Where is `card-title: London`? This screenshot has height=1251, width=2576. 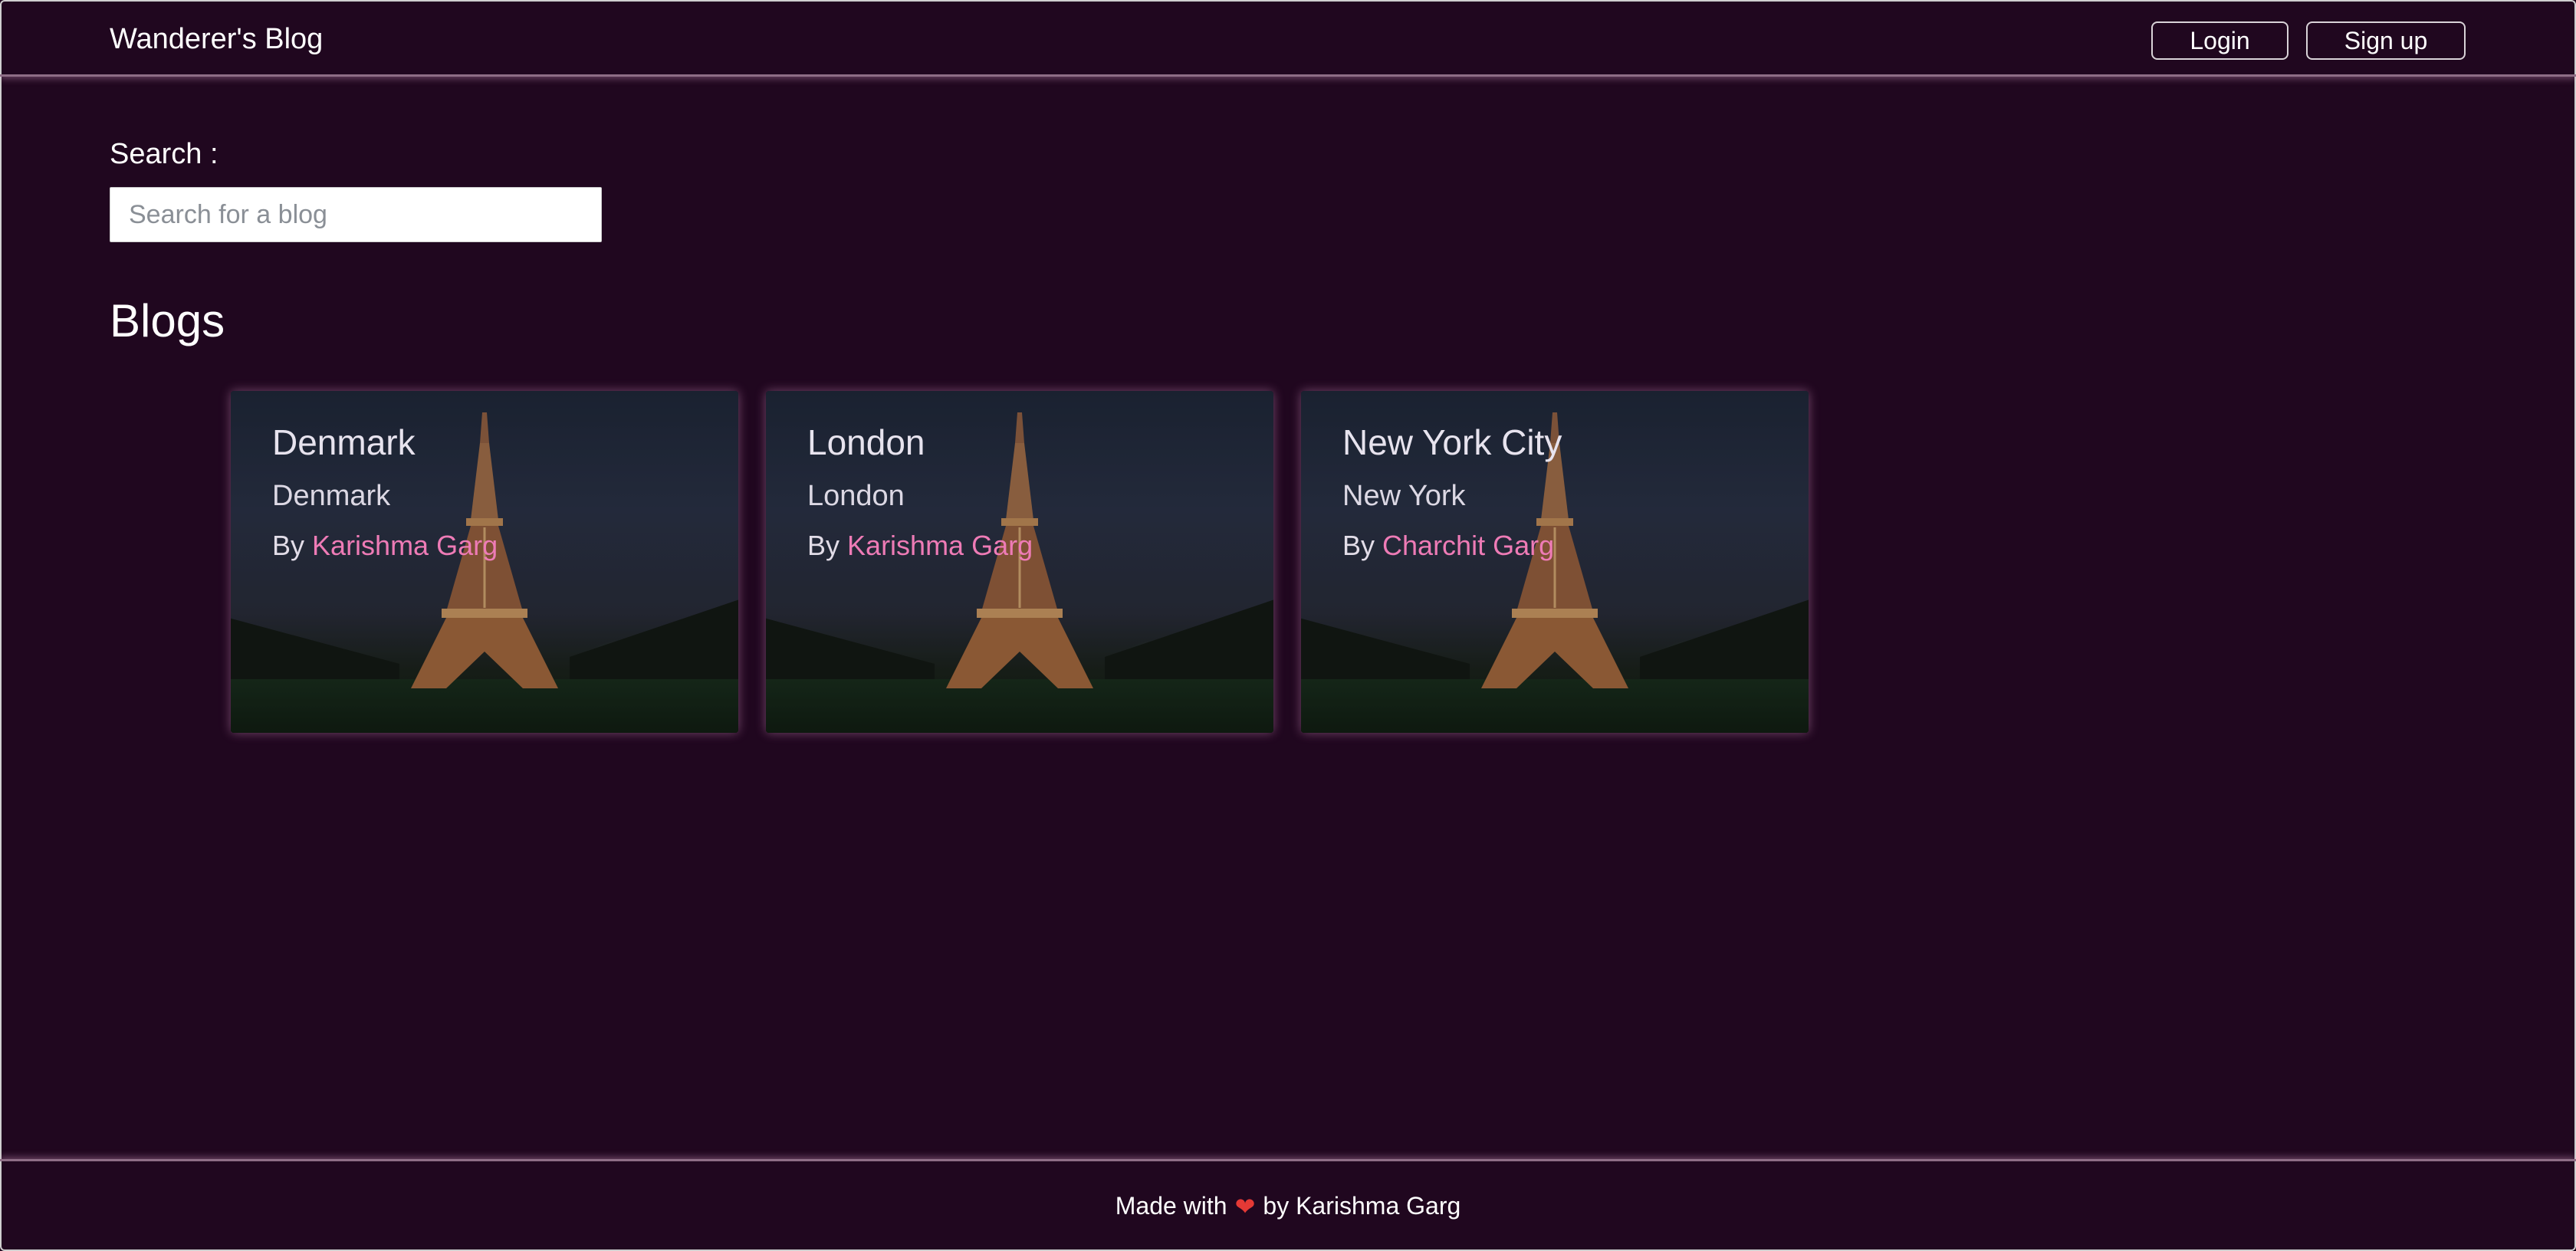 card-title: London is located at coordinates (920, 443).